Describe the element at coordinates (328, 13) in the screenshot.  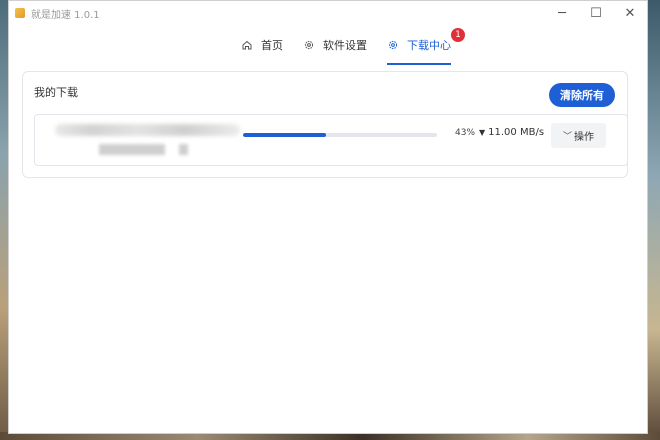
I see `title-bar: 就是加速 1.0.1 ─ ☐ ✕` at that location.